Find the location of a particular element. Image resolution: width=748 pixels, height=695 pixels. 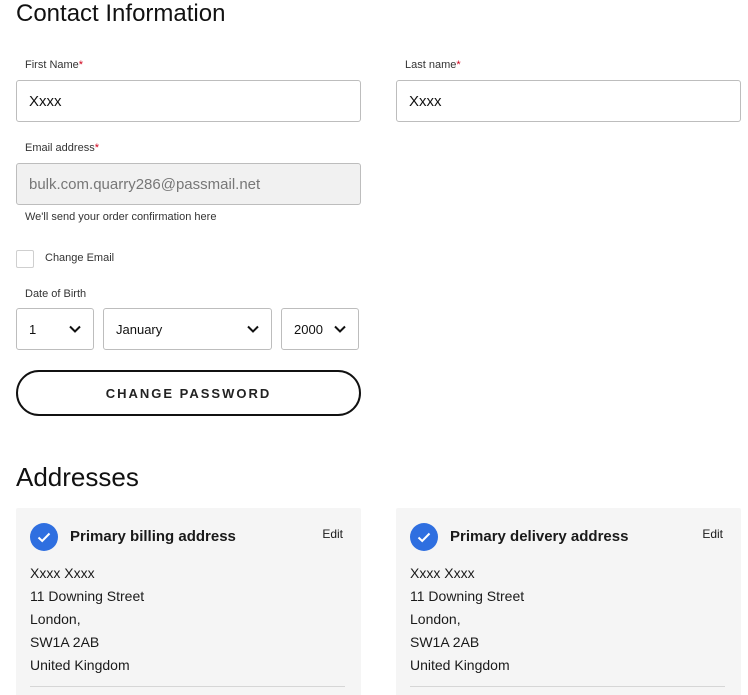

delivery-address-title: Primary delivery address is located at coordinates (539, 536).